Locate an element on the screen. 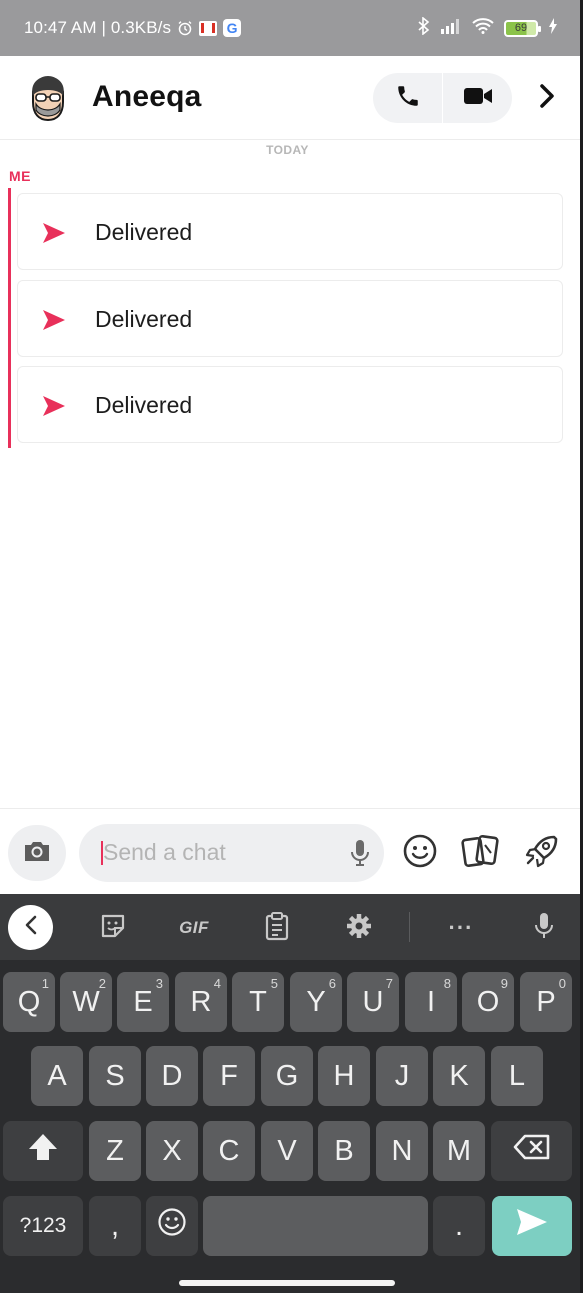 Image resolution: width=583 pixels, height=1293 pixels. emoji-key is located at coordinates (172, 1226).